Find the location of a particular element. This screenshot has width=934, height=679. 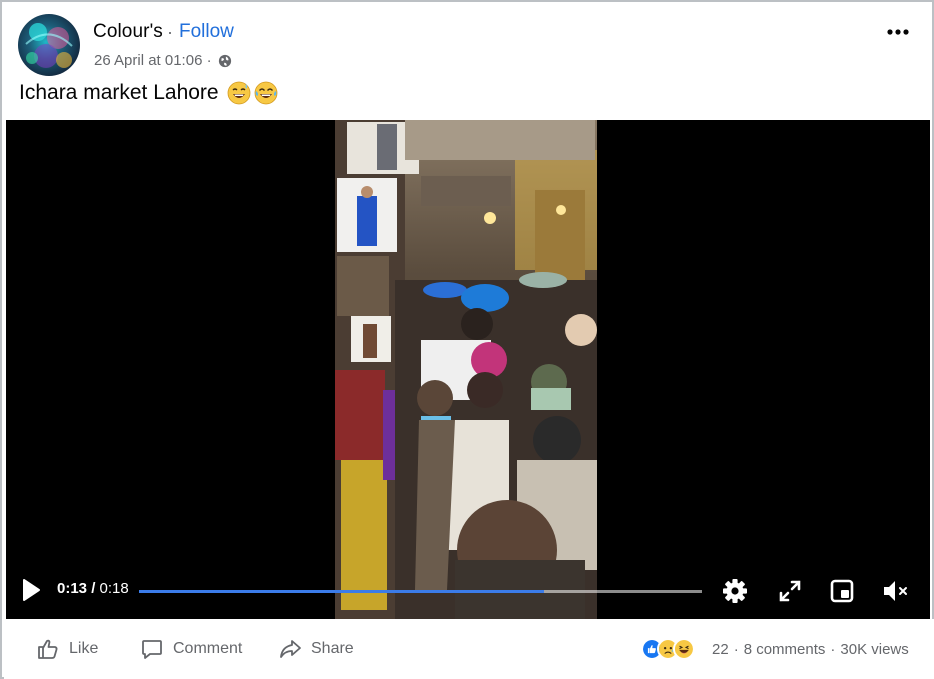

current-time: 0:13 is located at coordinates (72, 588).